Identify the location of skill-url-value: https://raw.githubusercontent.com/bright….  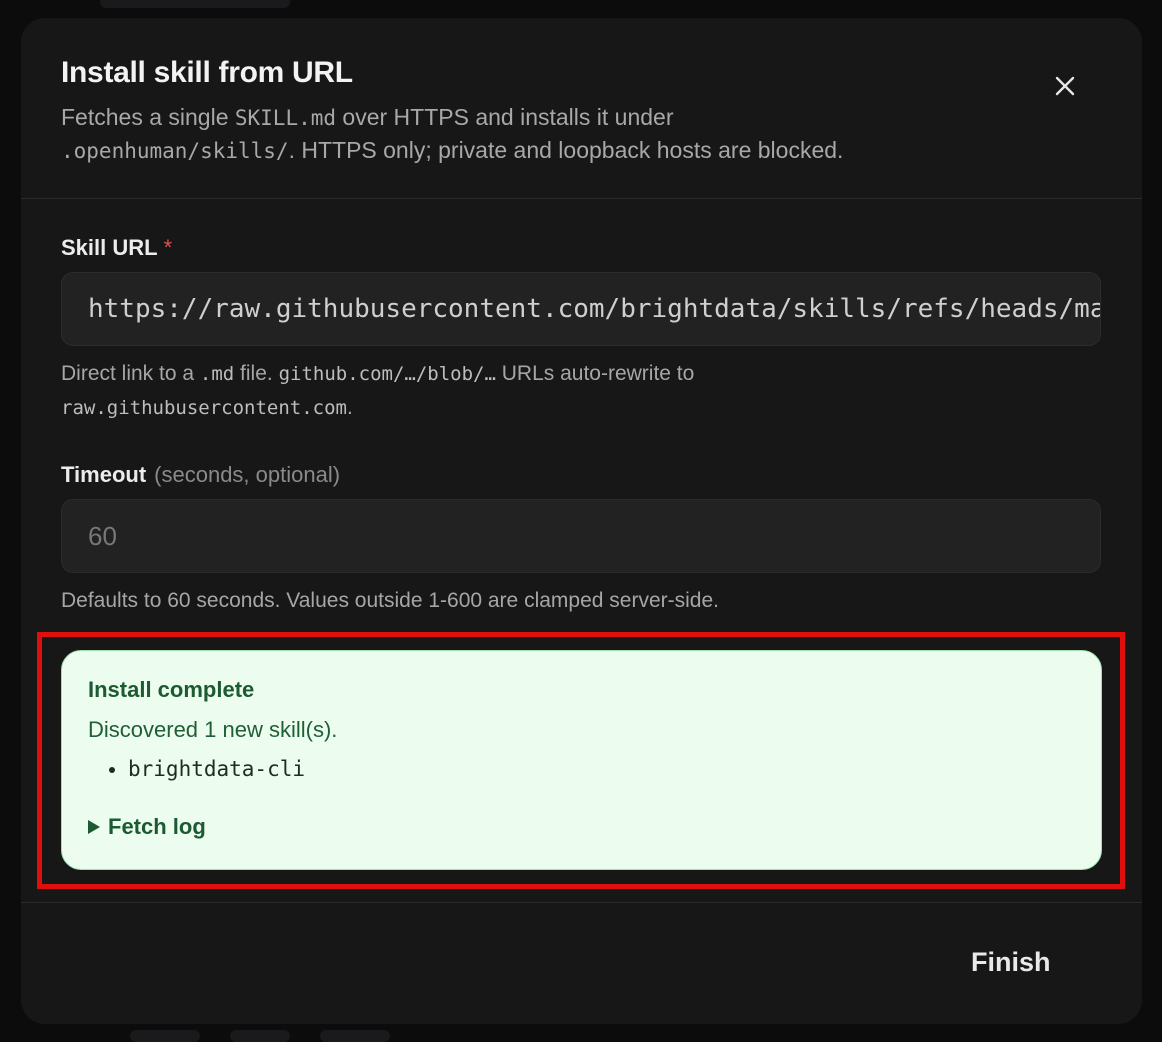
(594, 309).